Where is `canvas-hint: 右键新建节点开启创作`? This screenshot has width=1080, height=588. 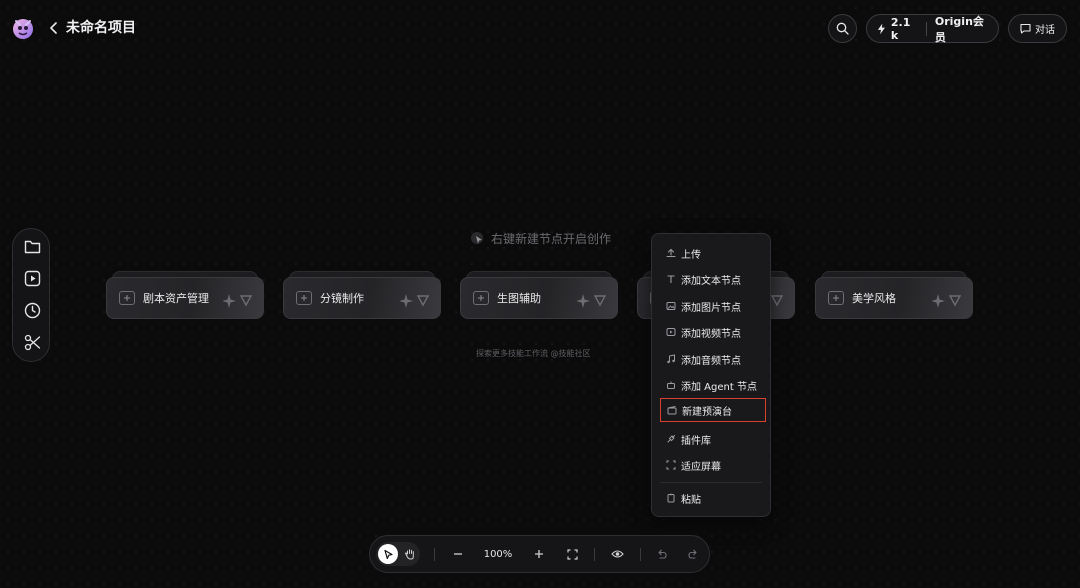
canvas-hint: 右键新建节点开启创作 is located at coordinates (540, 238).